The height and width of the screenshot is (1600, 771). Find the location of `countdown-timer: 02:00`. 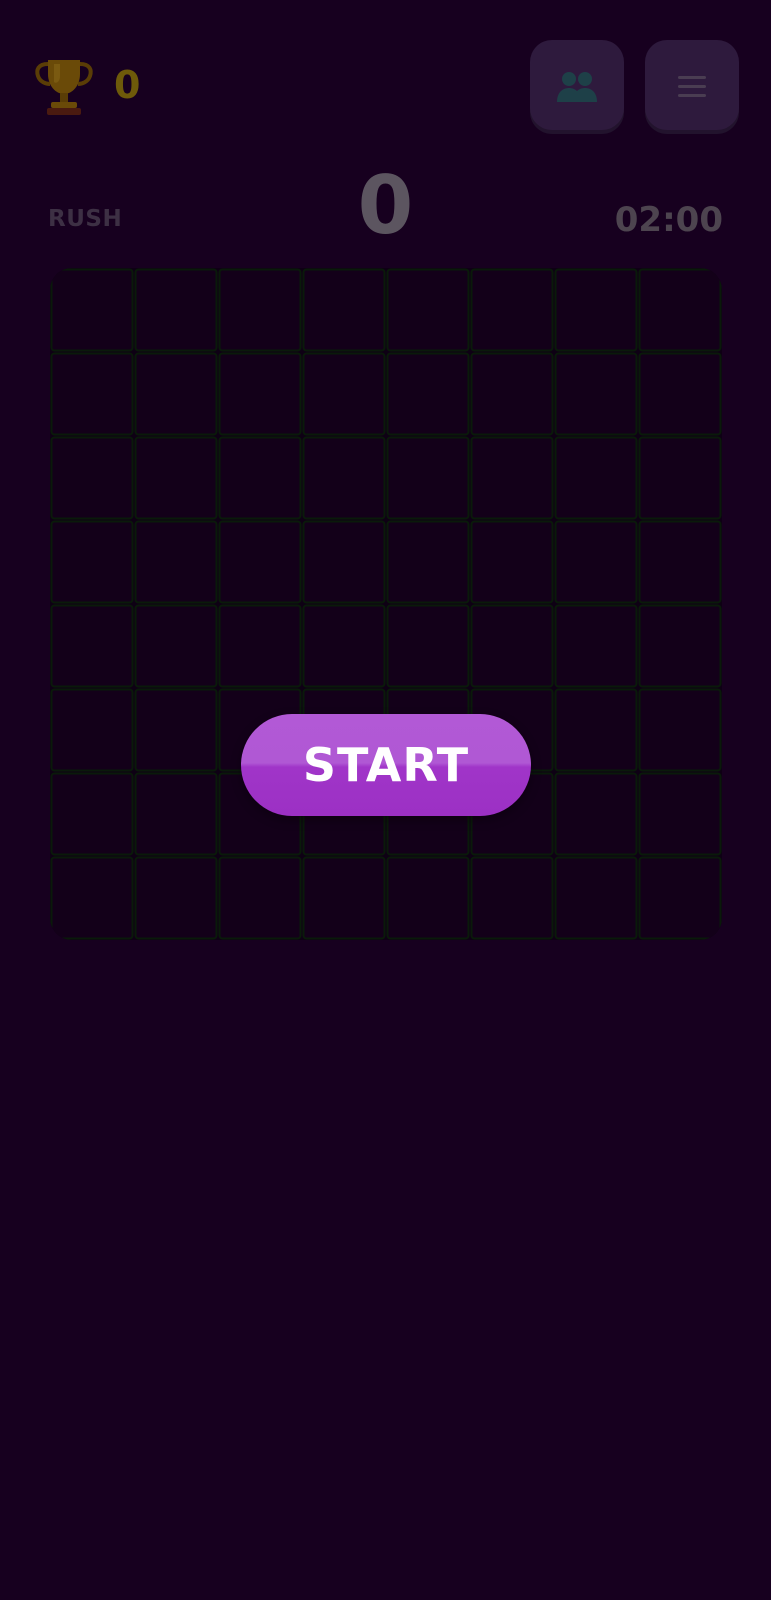

countdown-timer: 02:00 is located at coordinates (668, 220).